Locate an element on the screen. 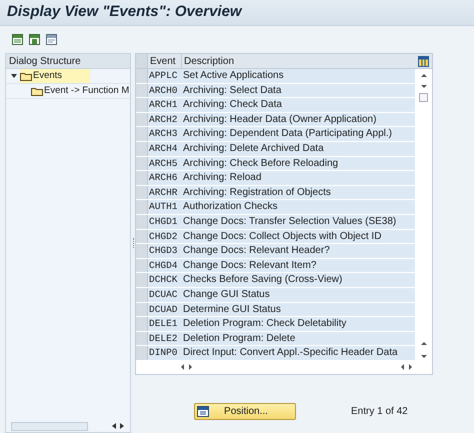 The width and height of the screenshot is (474, 433). scrollbar is located at coordinates (49, 426).